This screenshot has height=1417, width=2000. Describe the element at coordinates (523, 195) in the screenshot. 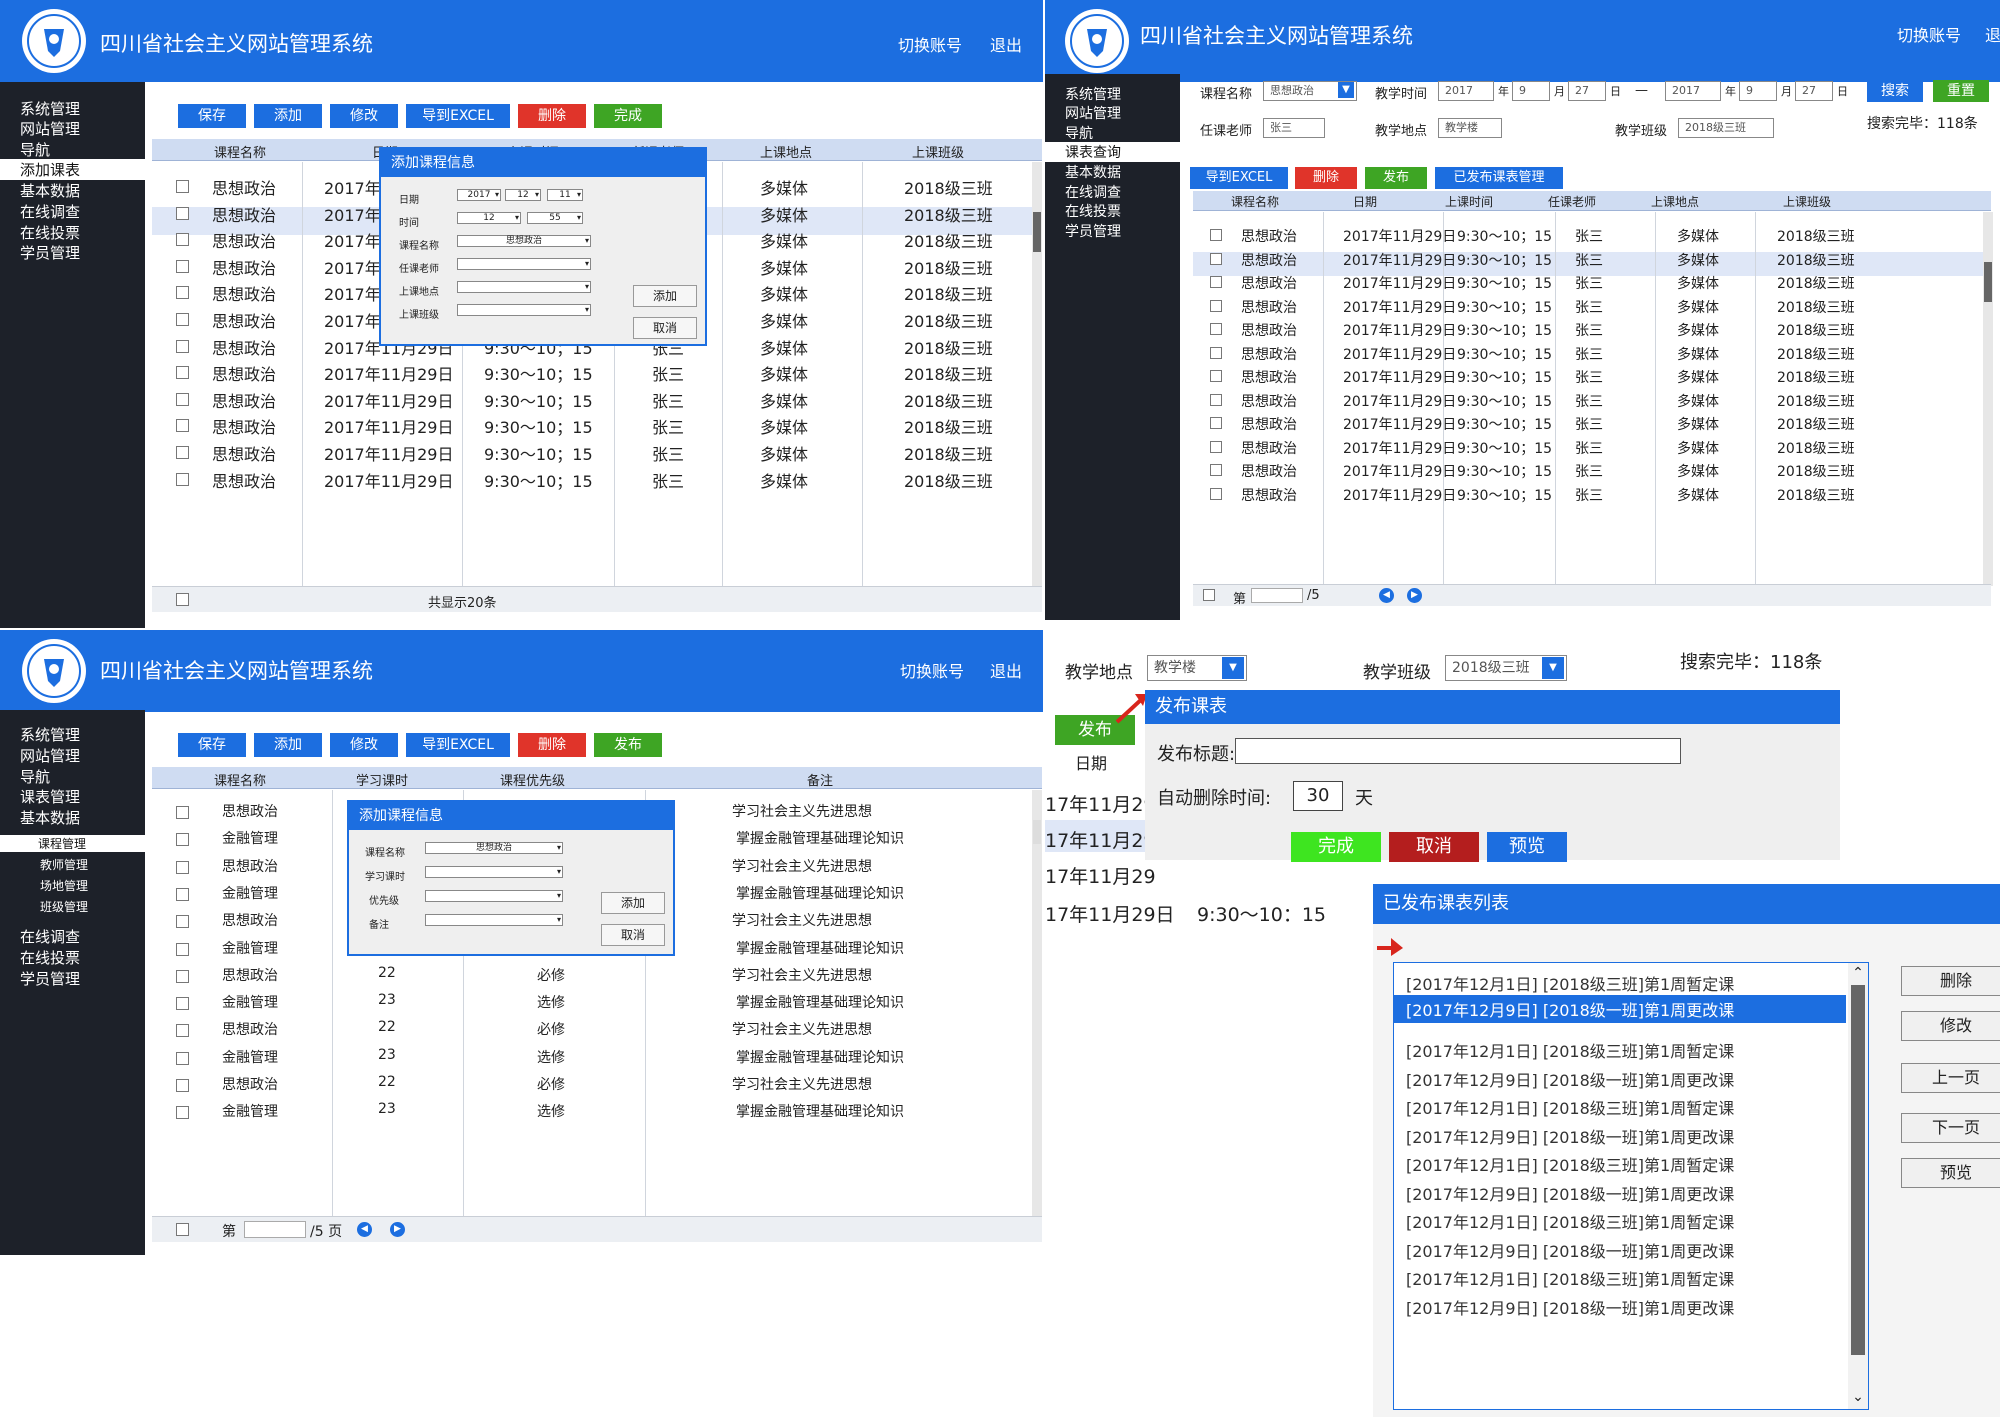

I see `month-select: 12` at that location.